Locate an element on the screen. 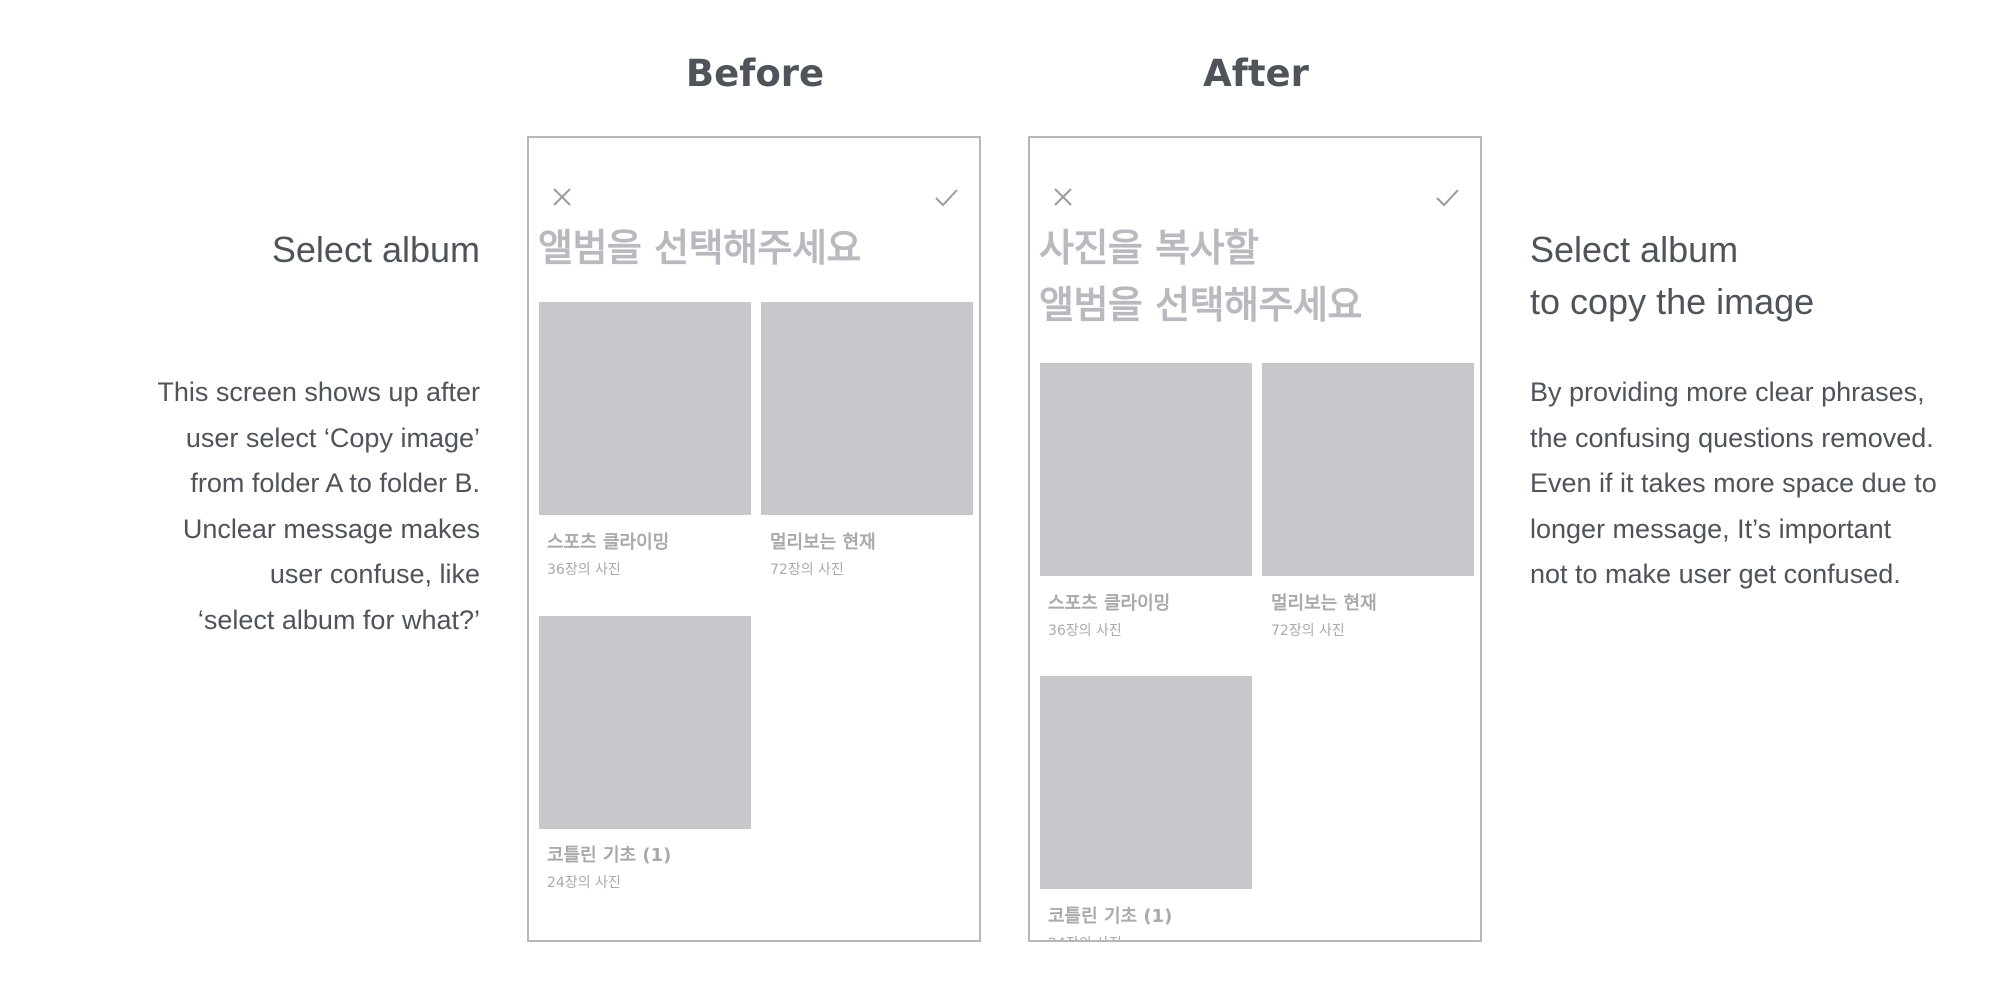 The height and width of the screenshot is (1000, 2000). screen-title: 사진을 복사할 앨범을 선택해주세요 is located at coordinates (1200, 277).